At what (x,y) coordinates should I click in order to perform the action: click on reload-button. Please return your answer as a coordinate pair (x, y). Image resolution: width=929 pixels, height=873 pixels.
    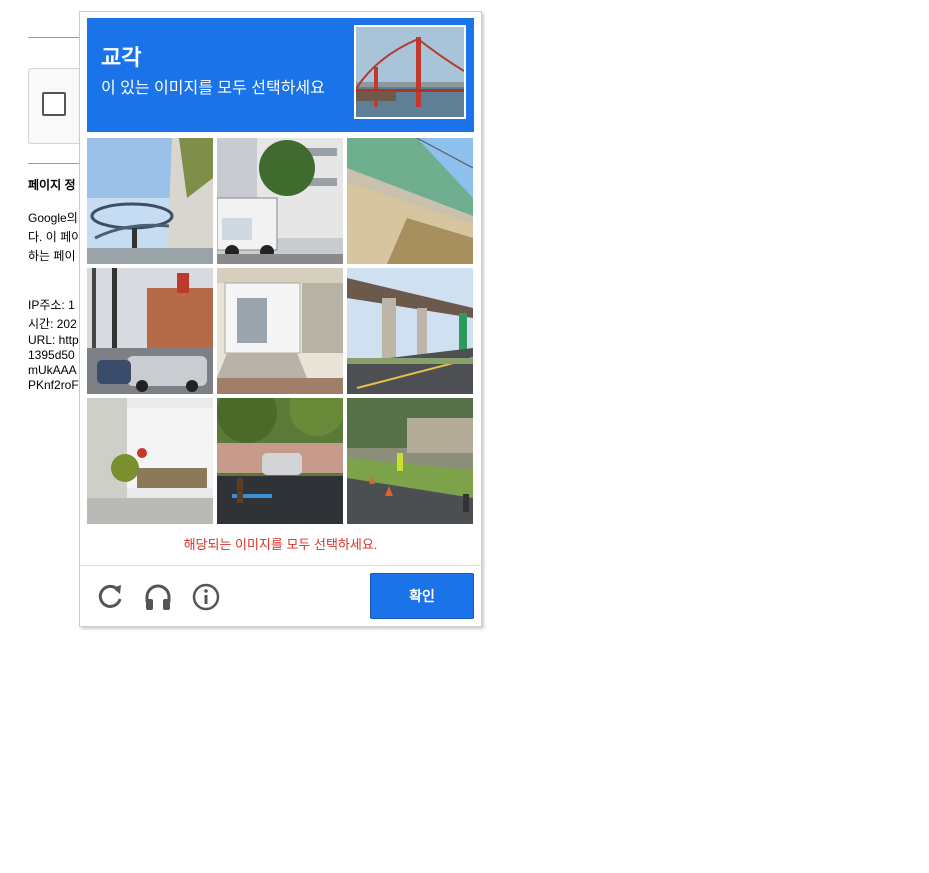
    Looking at the image, I should click on (110, 597).